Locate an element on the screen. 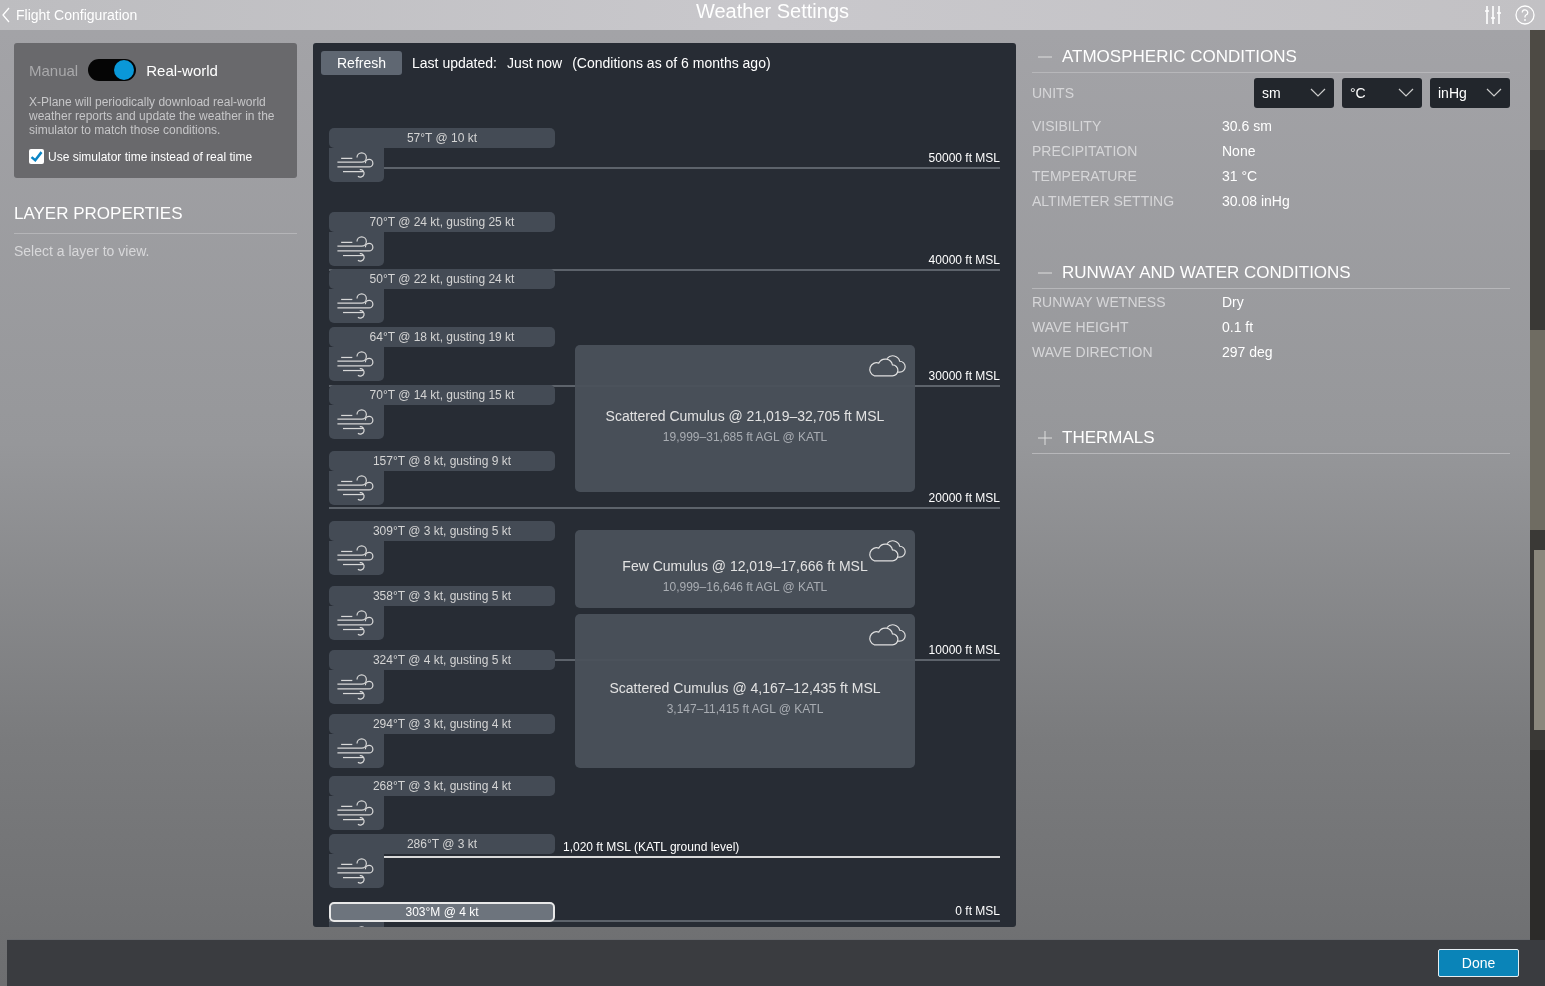 The width and height of the screenshot is (1545, 986). description-text: X-Plane will periodically download real-world weather reports and update the weather in the simulator to match those conditions. is located at coordinates (152, 116).